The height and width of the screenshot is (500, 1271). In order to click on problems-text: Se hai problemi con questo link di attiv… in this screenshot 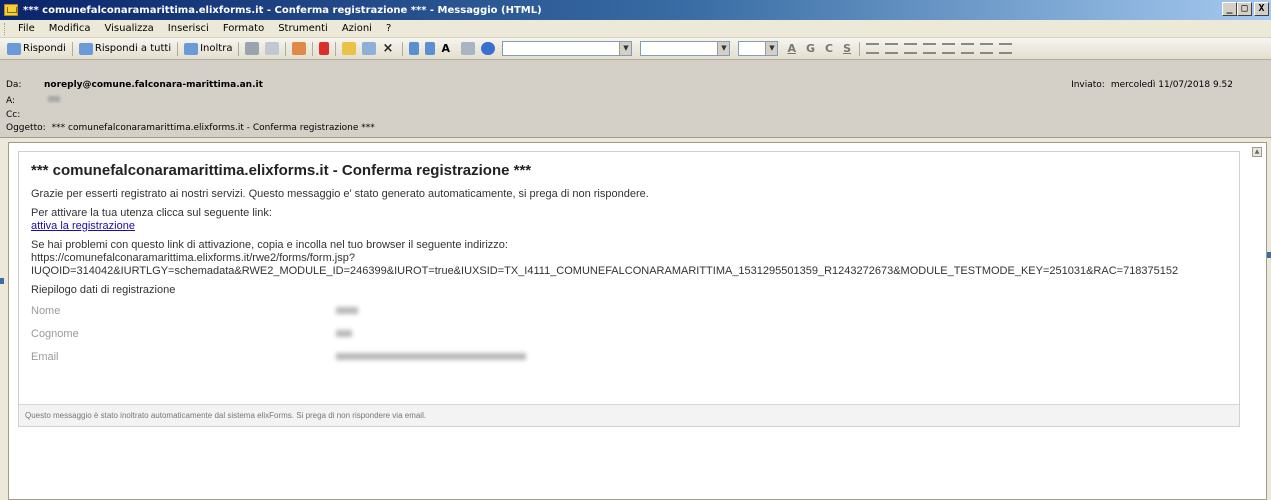, I will do `click(269, 245)`.